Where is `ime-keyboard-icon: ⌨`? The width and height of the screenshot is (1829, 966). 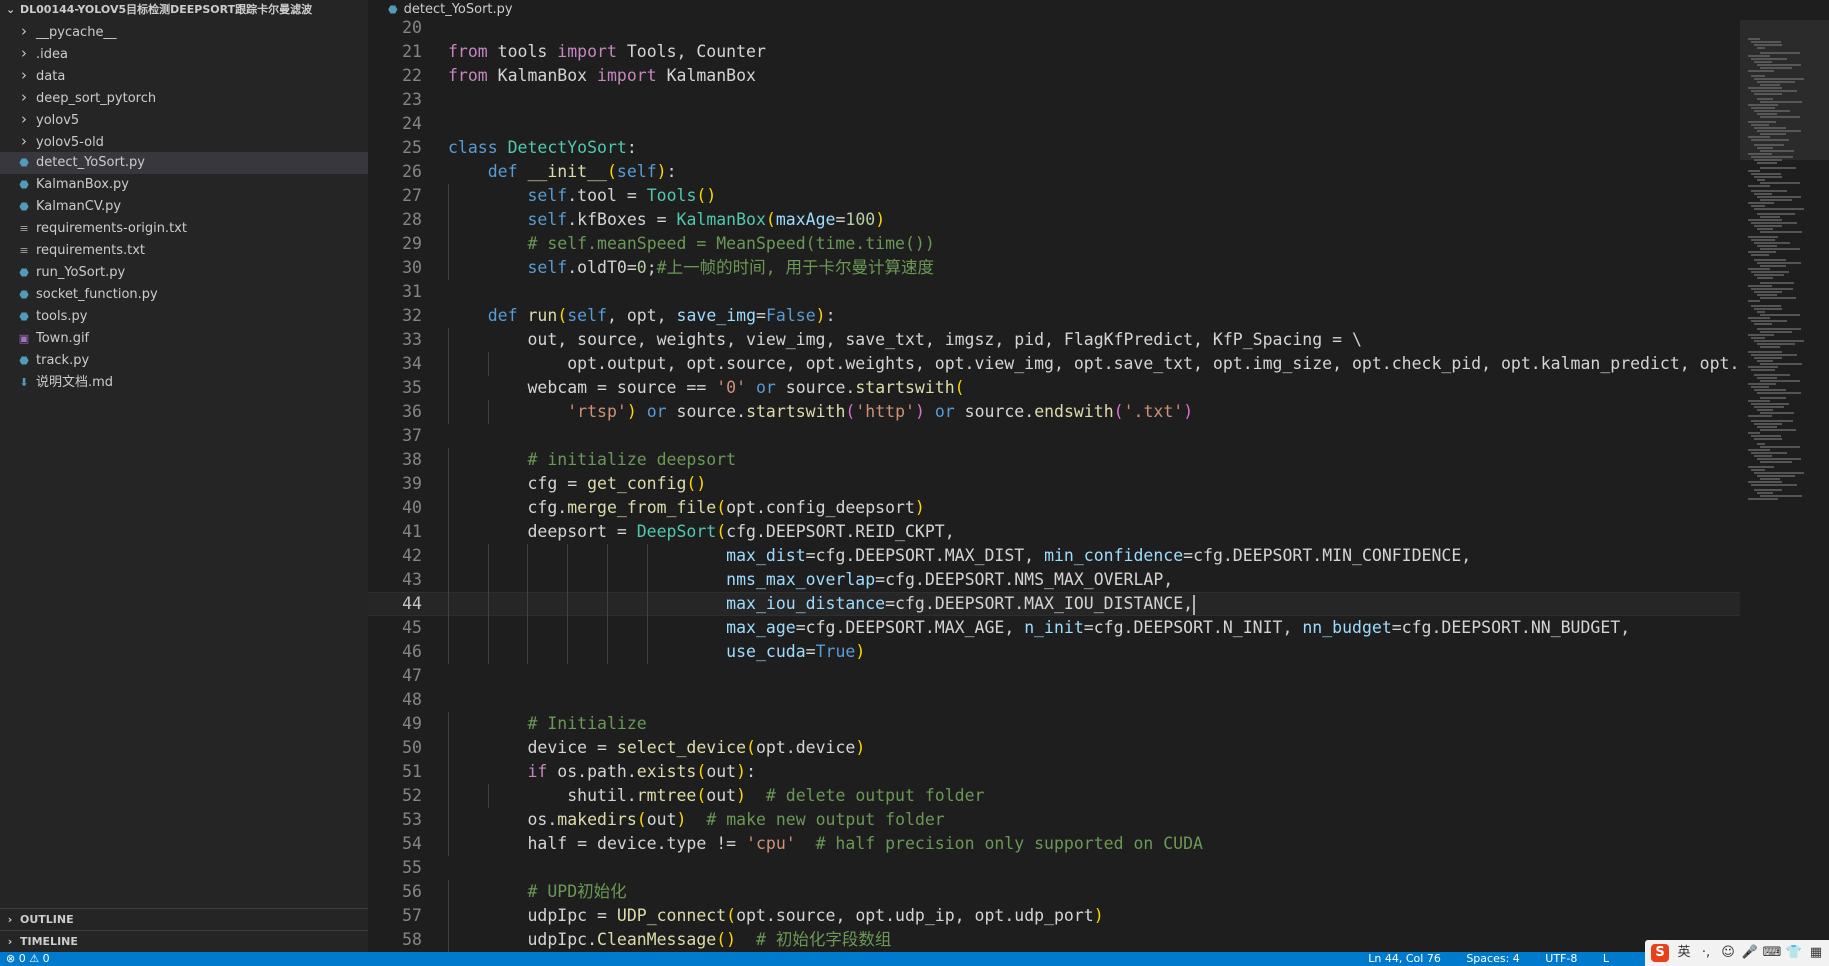 ime-keyboard-icon: ⌨ is located at coordinates (1772, 953).